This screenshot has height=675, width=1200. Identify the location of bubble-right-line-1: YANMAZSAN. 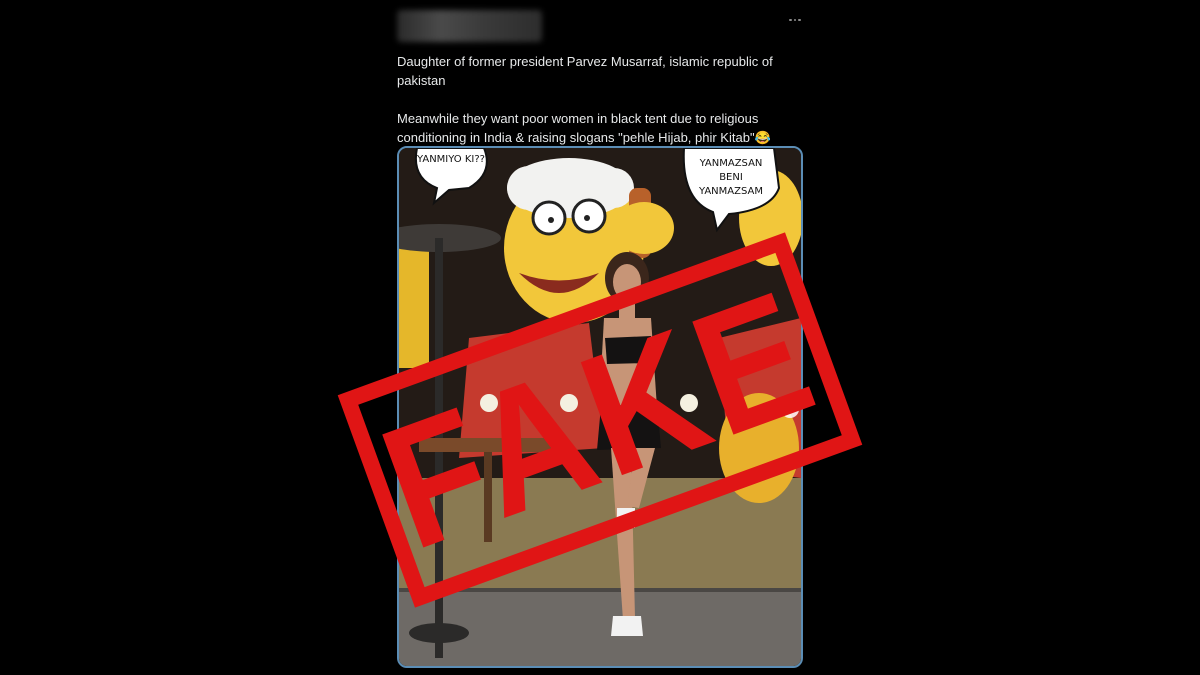
(731, 163).